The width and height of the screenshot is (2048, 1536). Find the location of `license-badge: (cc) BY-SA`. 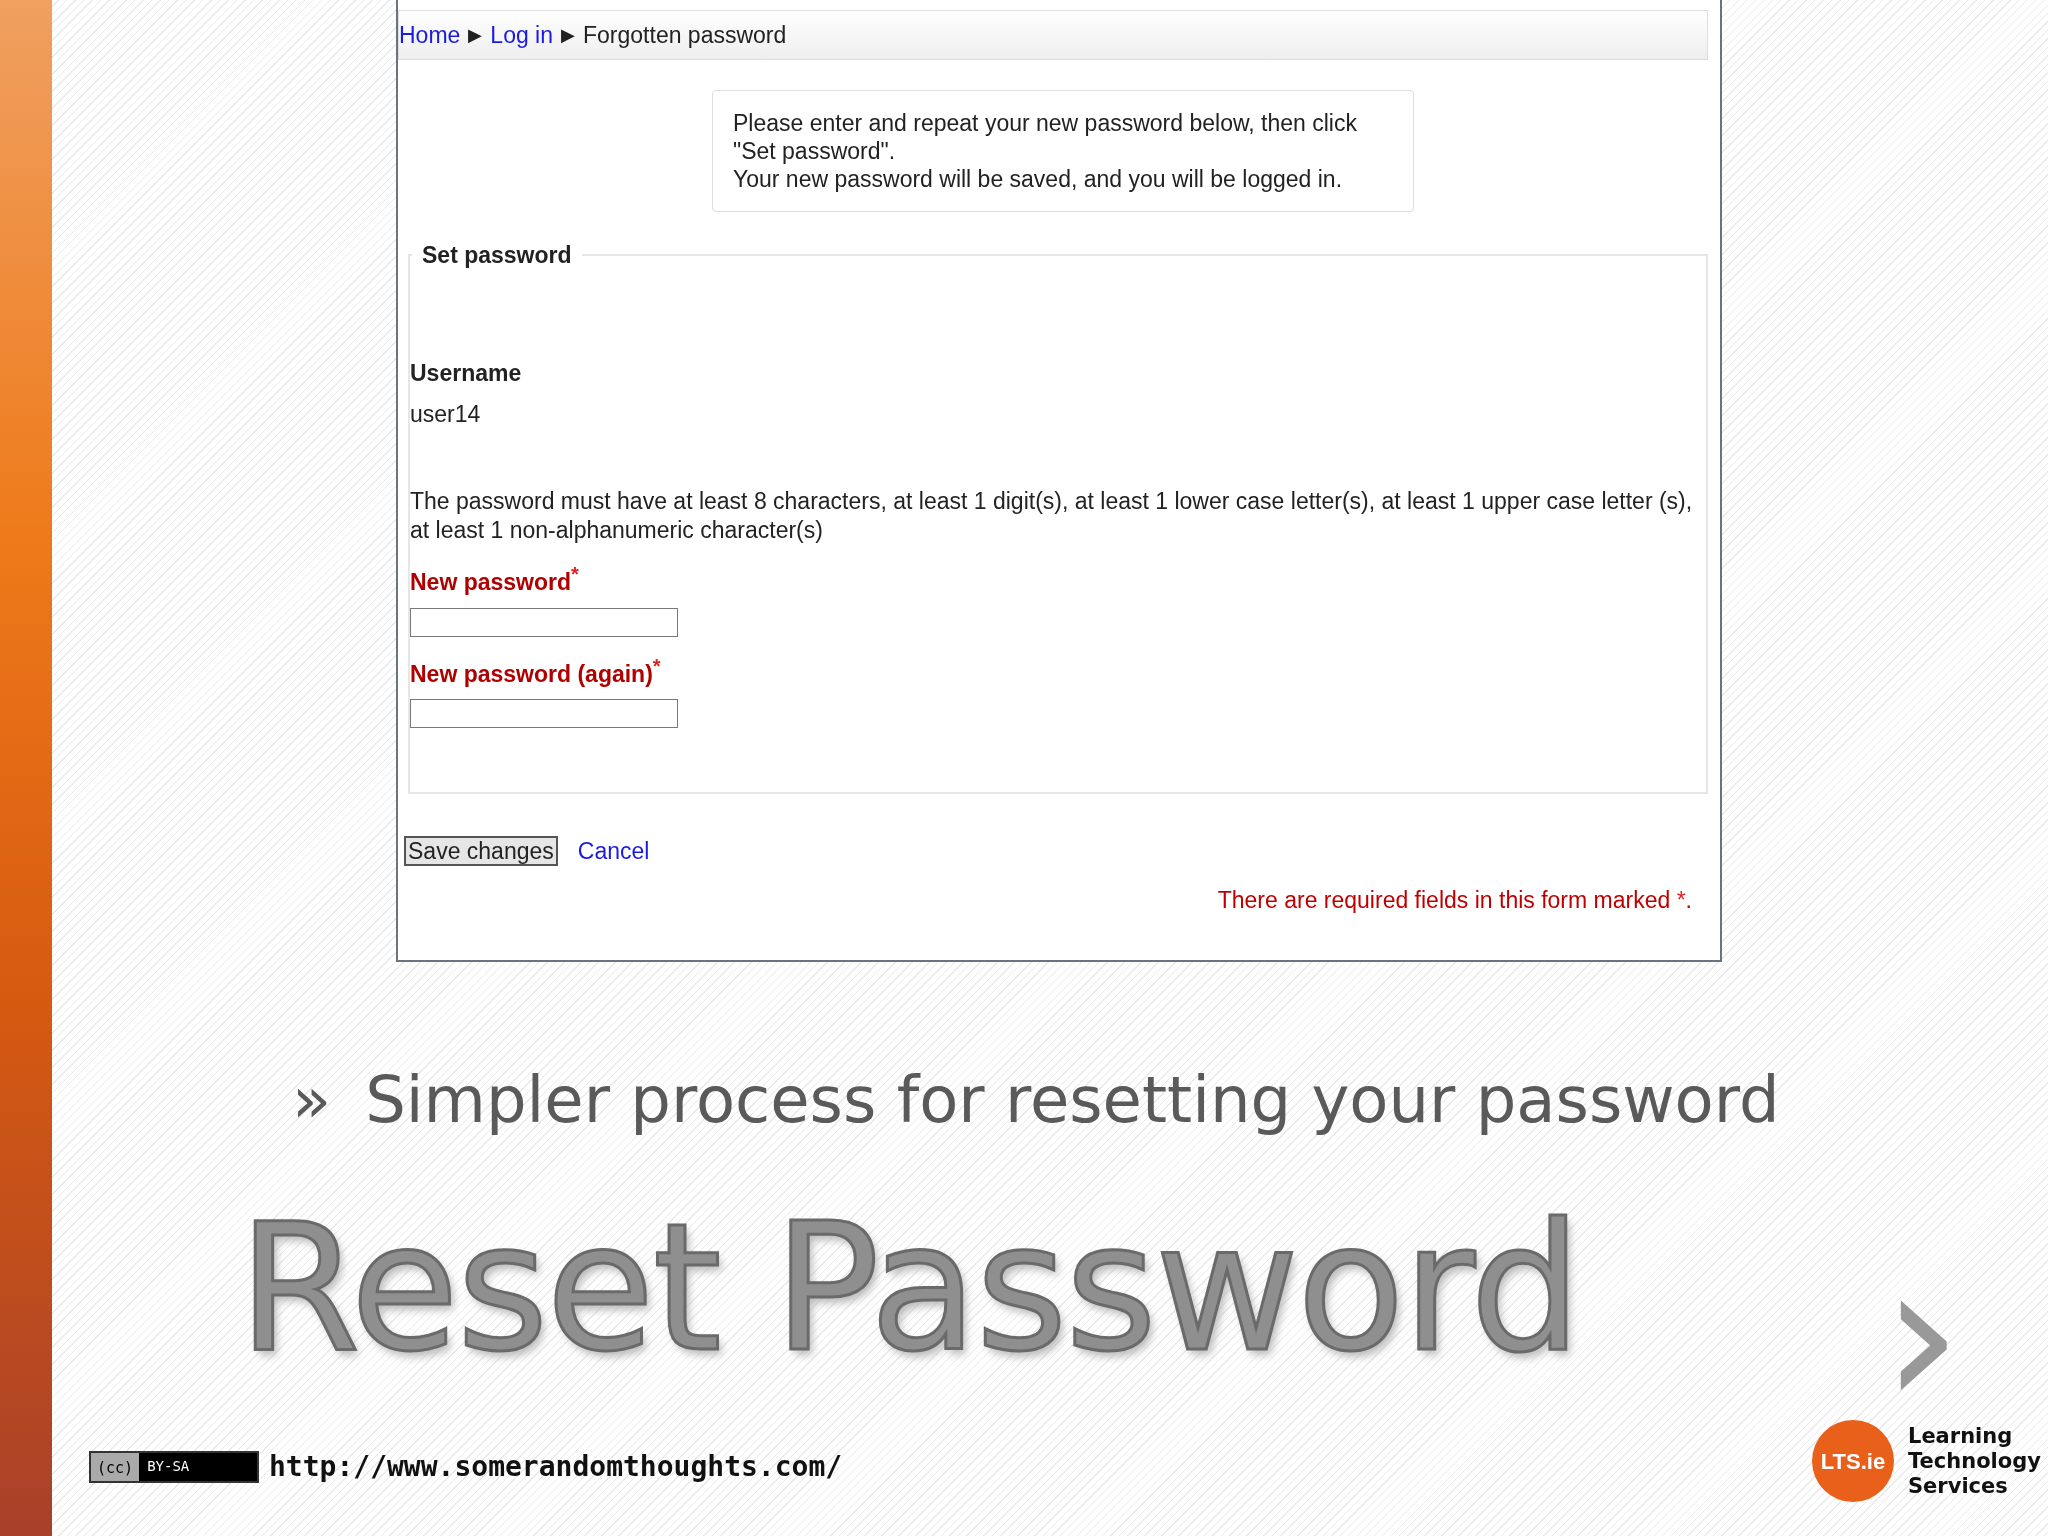

license-badge: (cc) BY-SA is located at coordinates (174, 1466).